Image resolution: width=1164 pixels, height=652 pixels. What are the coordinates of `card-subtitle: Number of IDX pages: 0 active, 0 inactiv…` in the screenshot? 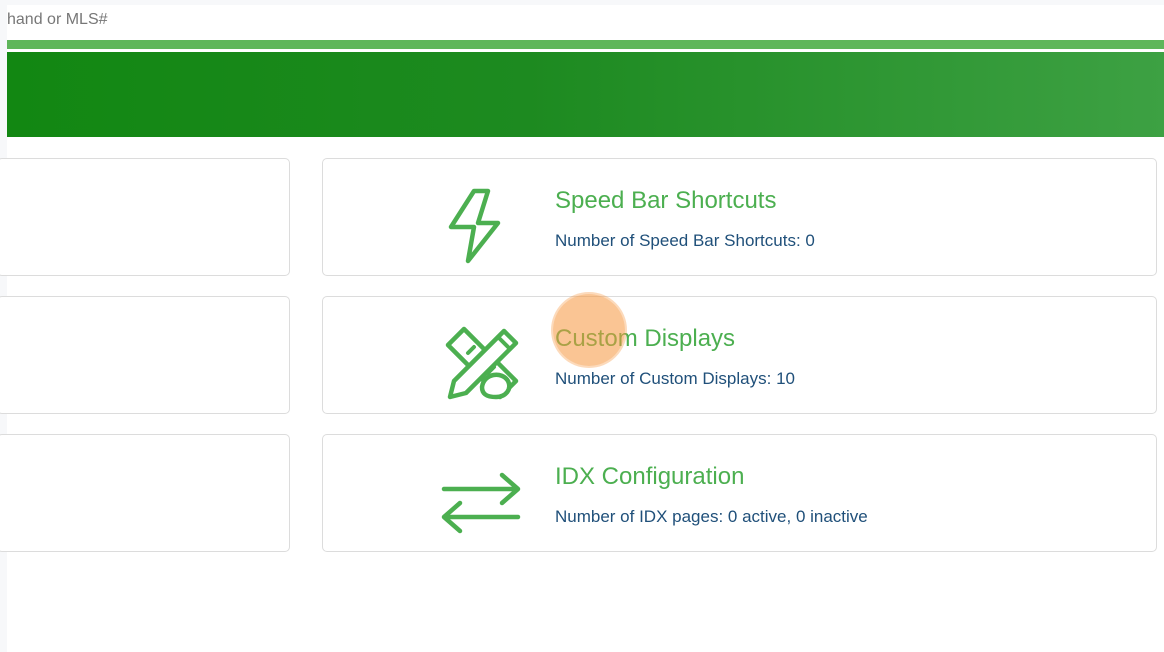 It's located at (711, 516).